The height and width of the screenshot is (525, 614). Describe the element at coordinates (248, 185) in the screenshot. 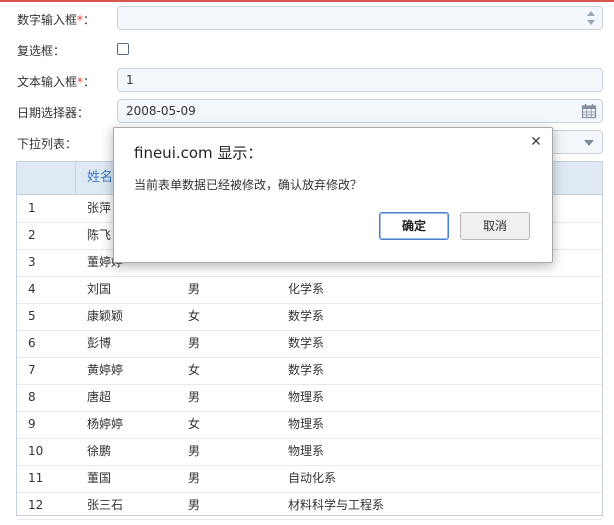

I see `dialog-message: 当前表单数据已经被修改，确认放弃修改？` at that location.